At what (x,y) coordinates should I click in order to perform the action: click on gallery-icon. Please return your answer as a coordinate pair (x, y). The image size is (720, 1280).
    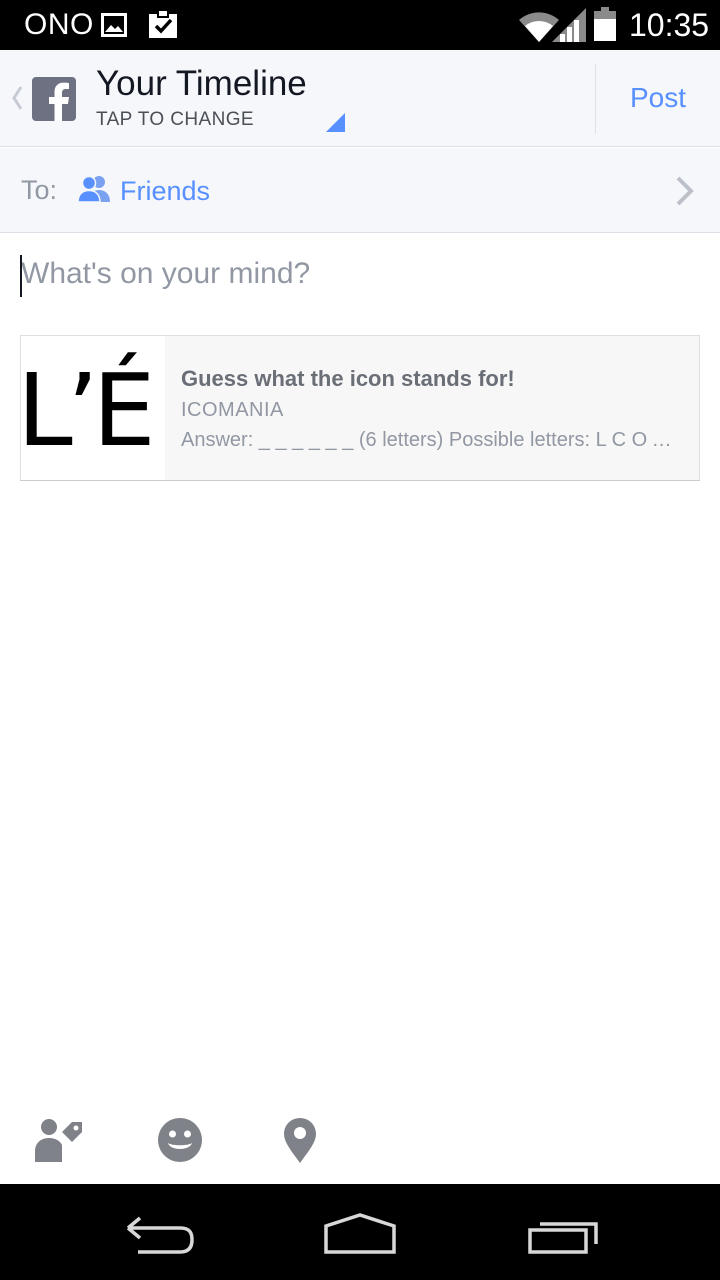
    Looking at the image, I should click on (114, 25).